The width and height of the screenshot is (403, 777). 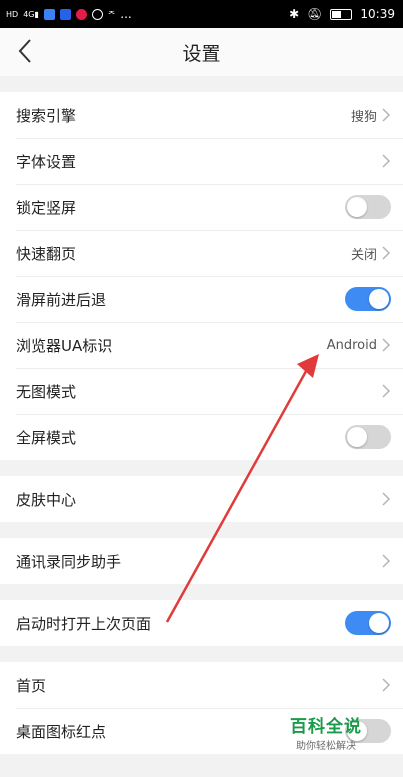 I want to click on settings-row-label: 搜索引擎, so click(x=46, y=115).